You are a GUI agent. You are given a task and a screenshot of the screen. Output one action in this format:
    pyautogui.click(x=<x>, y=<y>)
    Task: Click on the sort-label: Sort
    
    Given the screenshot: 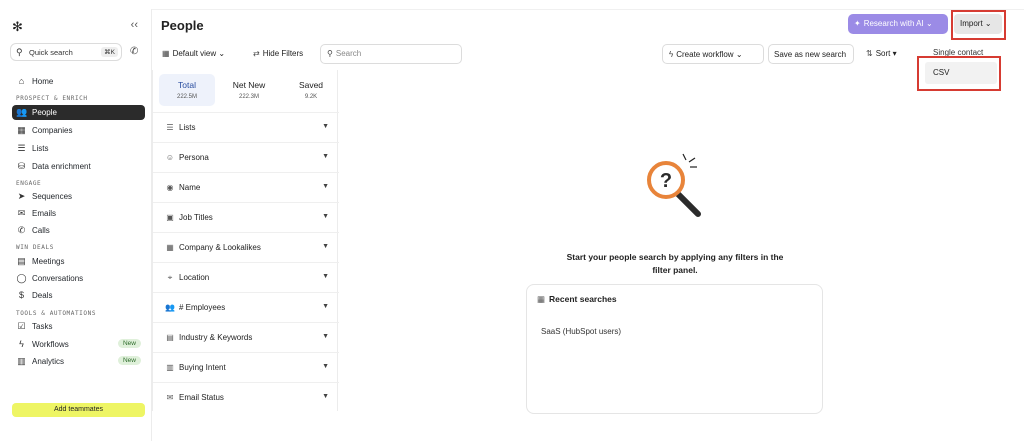 What is the action you would take?
    pyautogui.click(x=883, y=53)
    